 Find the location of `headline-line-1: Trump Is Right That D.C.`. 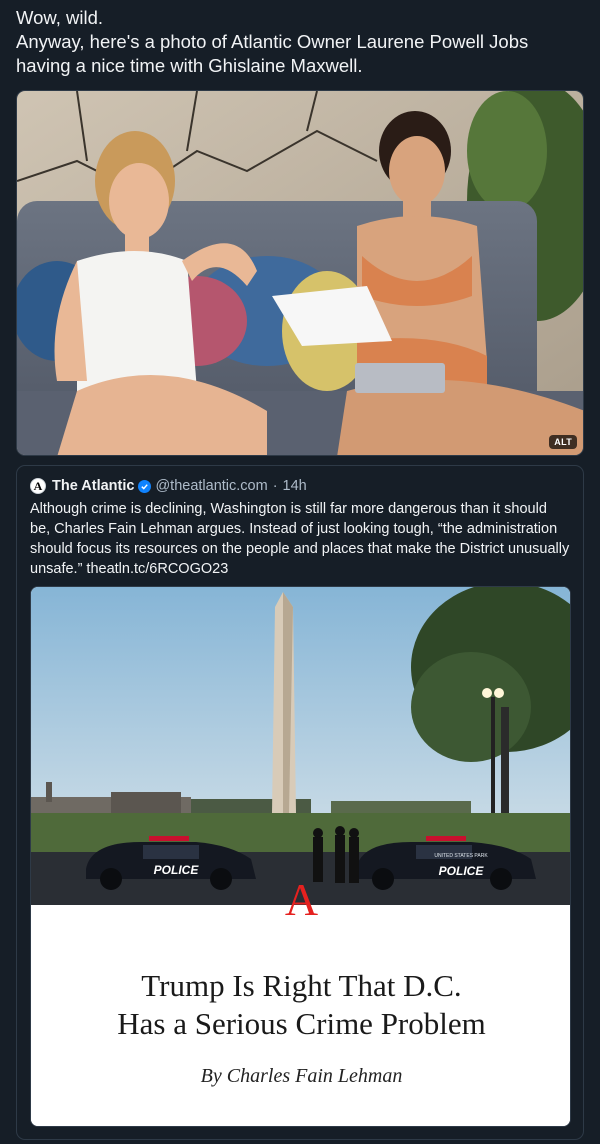

headline-line-1: Trump Is Right That D.C. is located at coordinates (301, 985).